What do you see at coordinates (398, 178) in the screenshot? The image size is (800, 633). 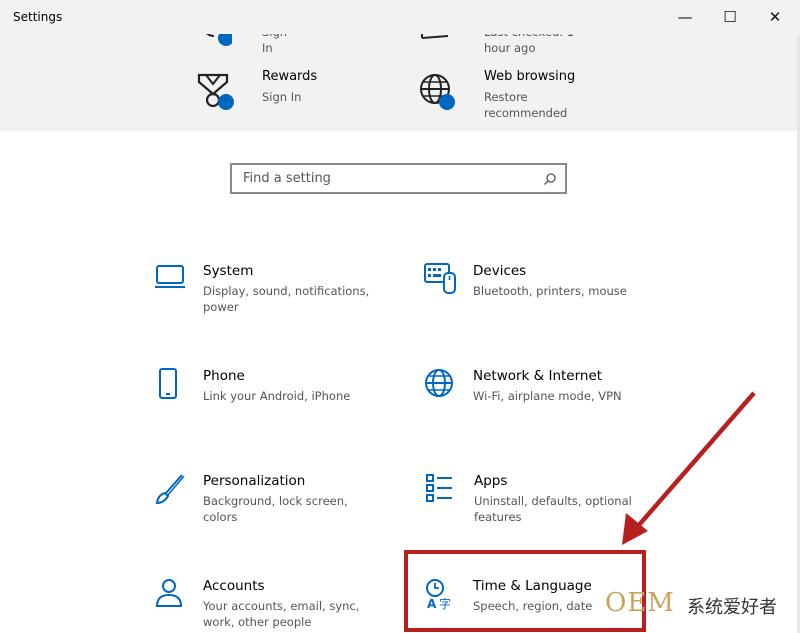 I see `search-box: Find a setting` at bounding box center [398, 178].